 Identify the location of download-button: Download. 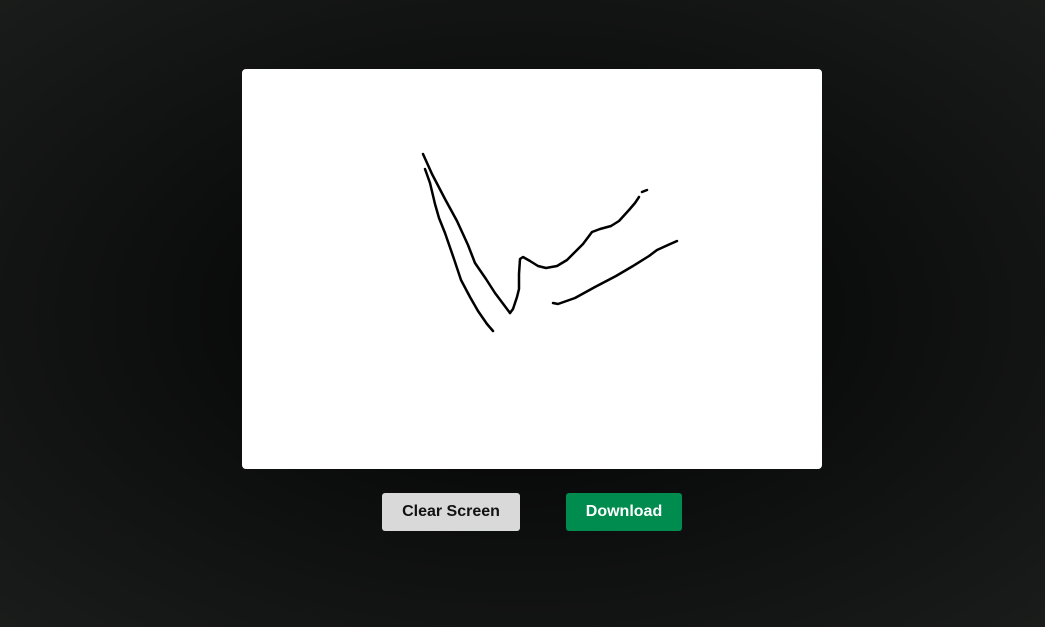
(624, 512).